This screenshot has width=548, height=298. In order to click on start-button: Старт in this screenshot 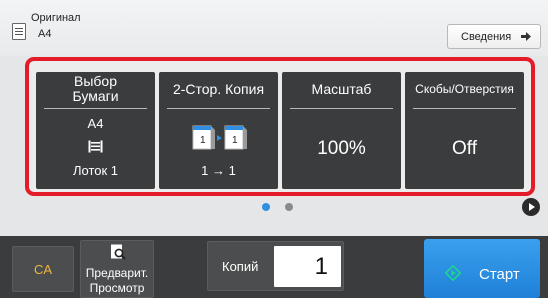, I will do `click(482, 268)`.